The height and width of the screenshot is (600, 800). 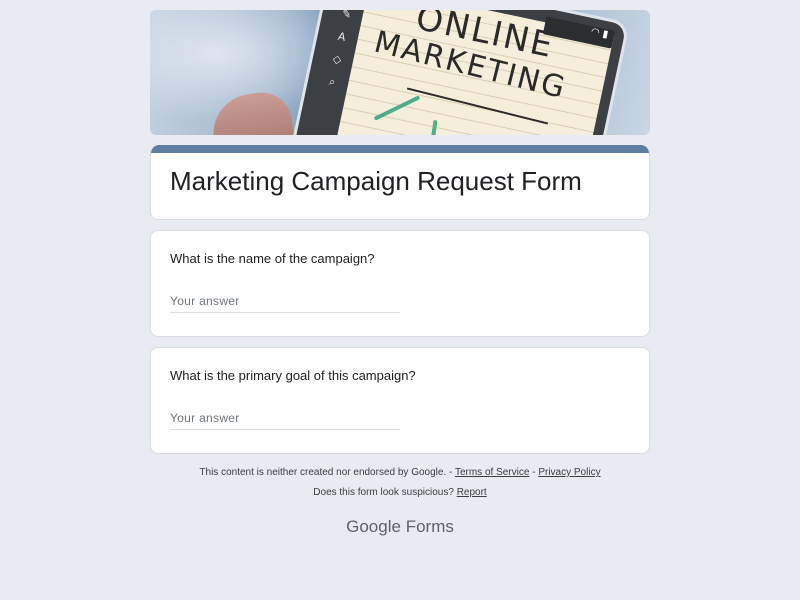 I want to click on privacy-policy-link: Privacy Policy, so click(x=569, y=472).